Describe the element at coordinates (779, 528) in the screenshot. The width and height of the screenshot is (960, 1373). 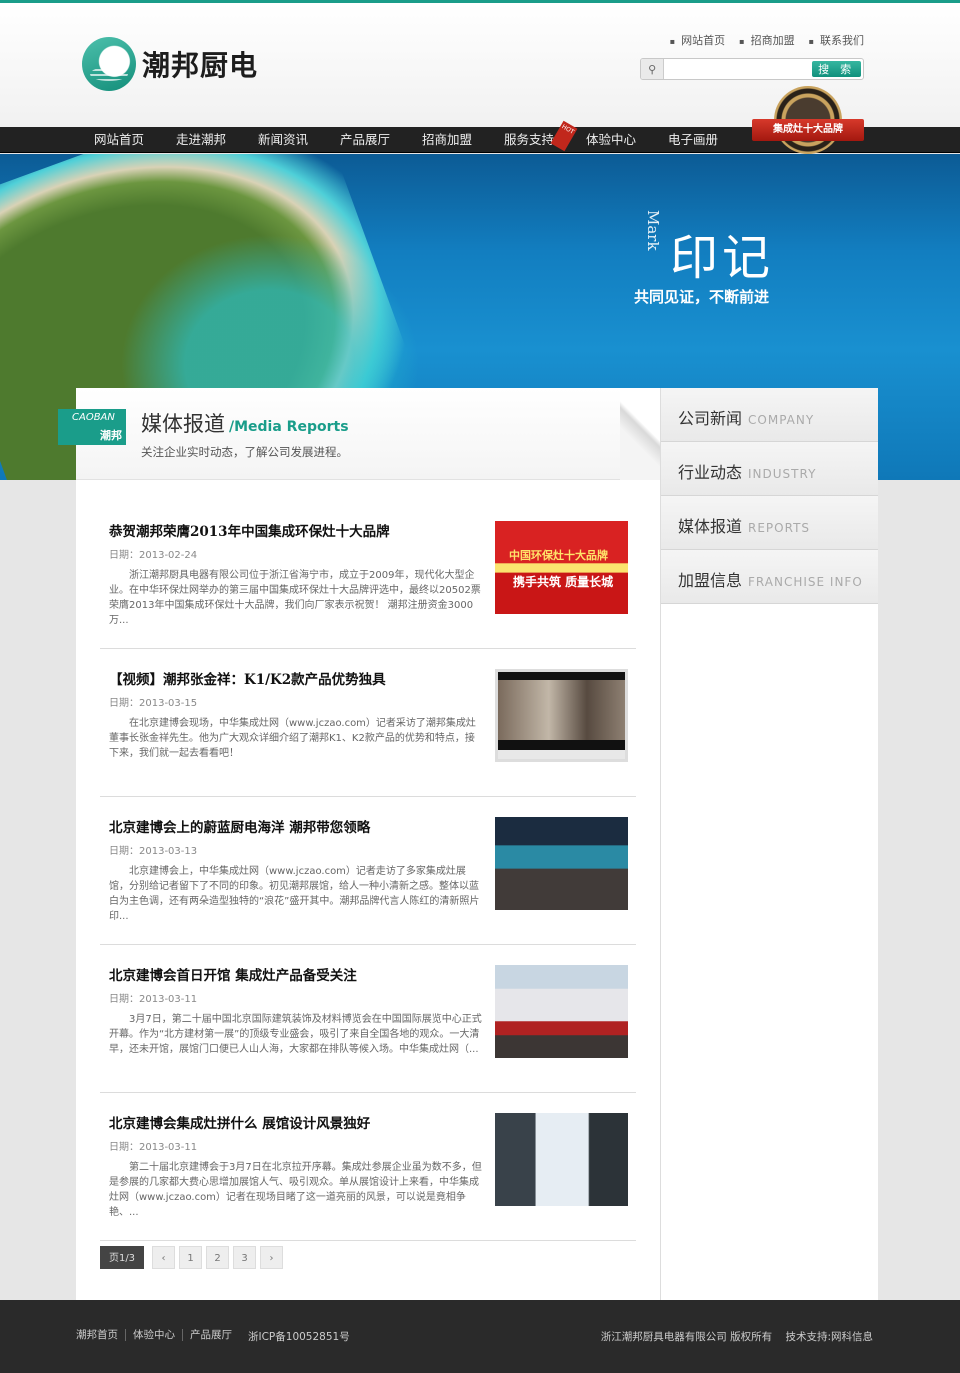
I see `sidebar-item-en: REPORTS` at that location.